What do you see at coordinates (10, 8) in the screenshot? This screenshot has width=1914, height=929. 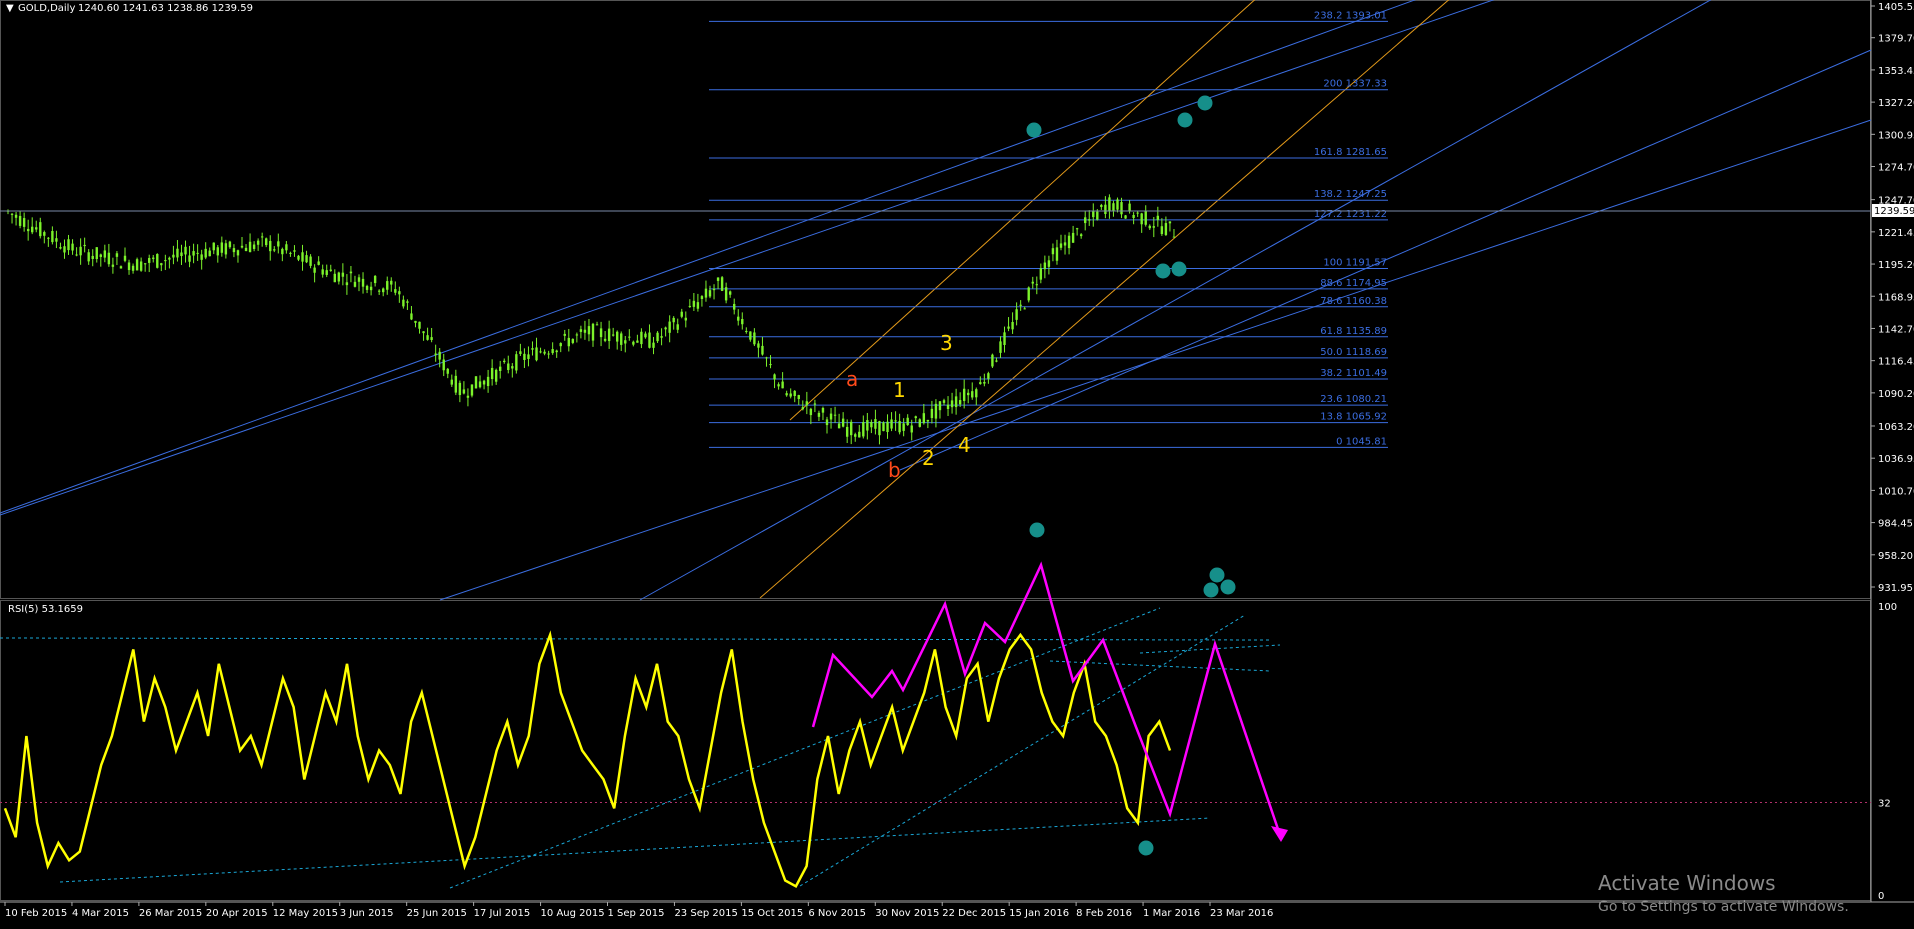 I see `header-arrow-icon: ▼` at bounding box center [10, 8].